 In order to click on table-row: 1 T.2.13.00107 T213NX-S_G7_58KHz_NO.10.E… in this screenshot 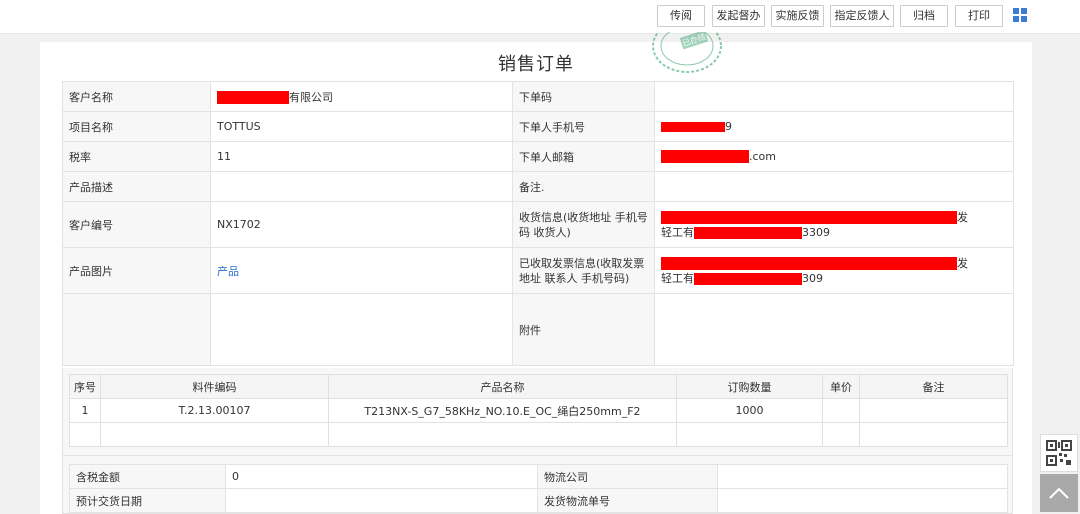, I will do `click(538, 410)`.